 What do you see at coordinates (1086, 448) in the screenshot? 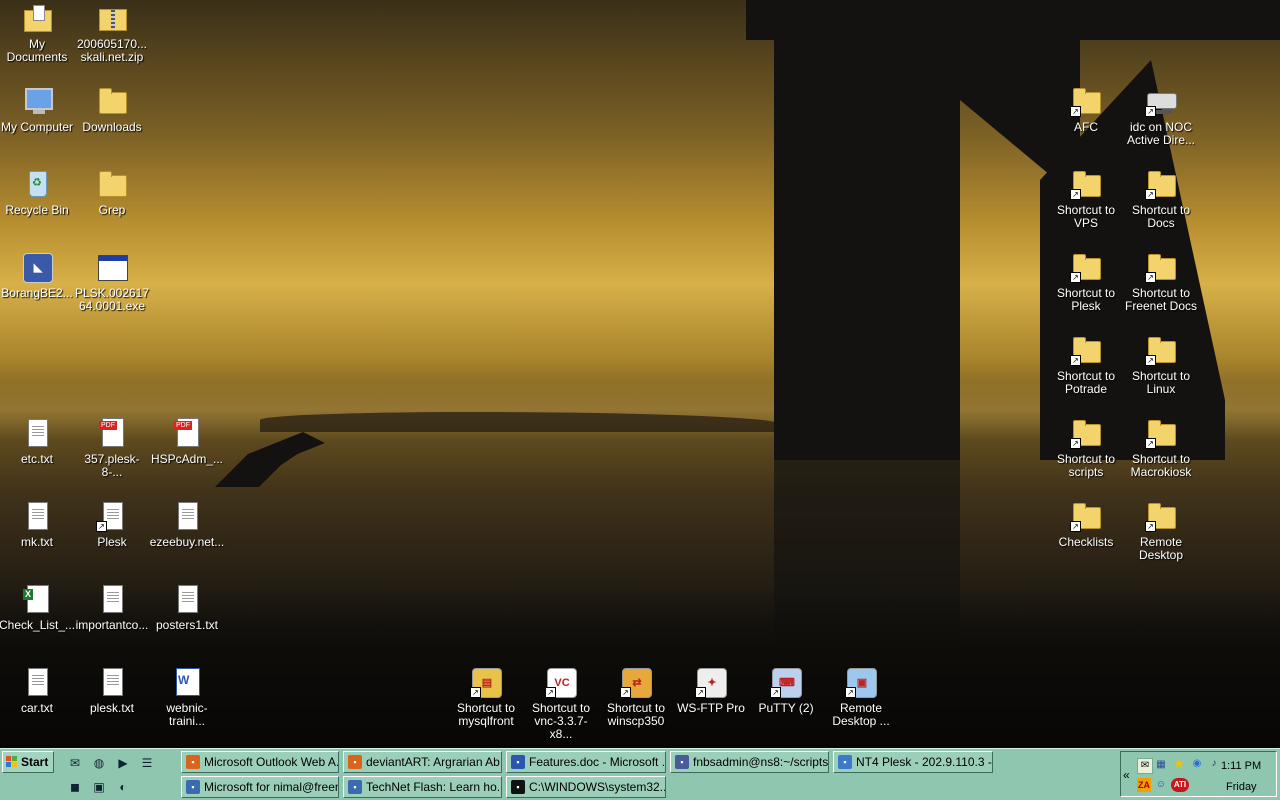
I see `desktop-icon-shortcut-scripts: ↗ Shortcut to scripts` at bounding box center [1086, 448].